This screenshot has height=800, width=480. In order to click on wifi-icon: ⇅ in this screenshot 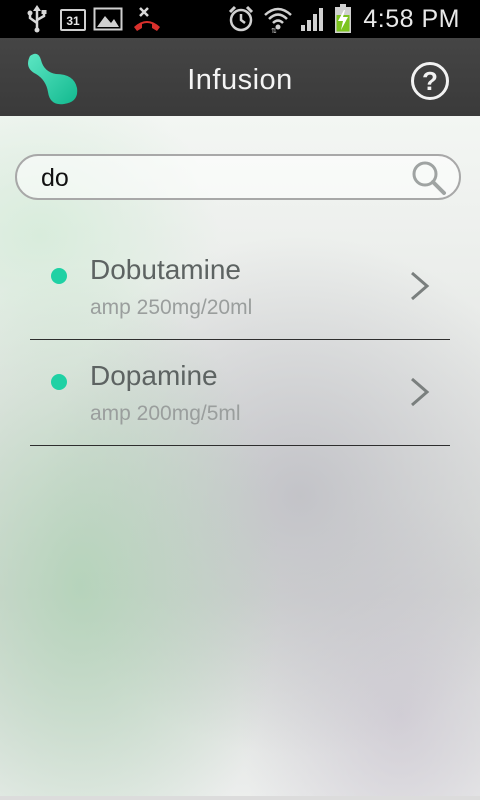, I will do `click(278, 19)`.